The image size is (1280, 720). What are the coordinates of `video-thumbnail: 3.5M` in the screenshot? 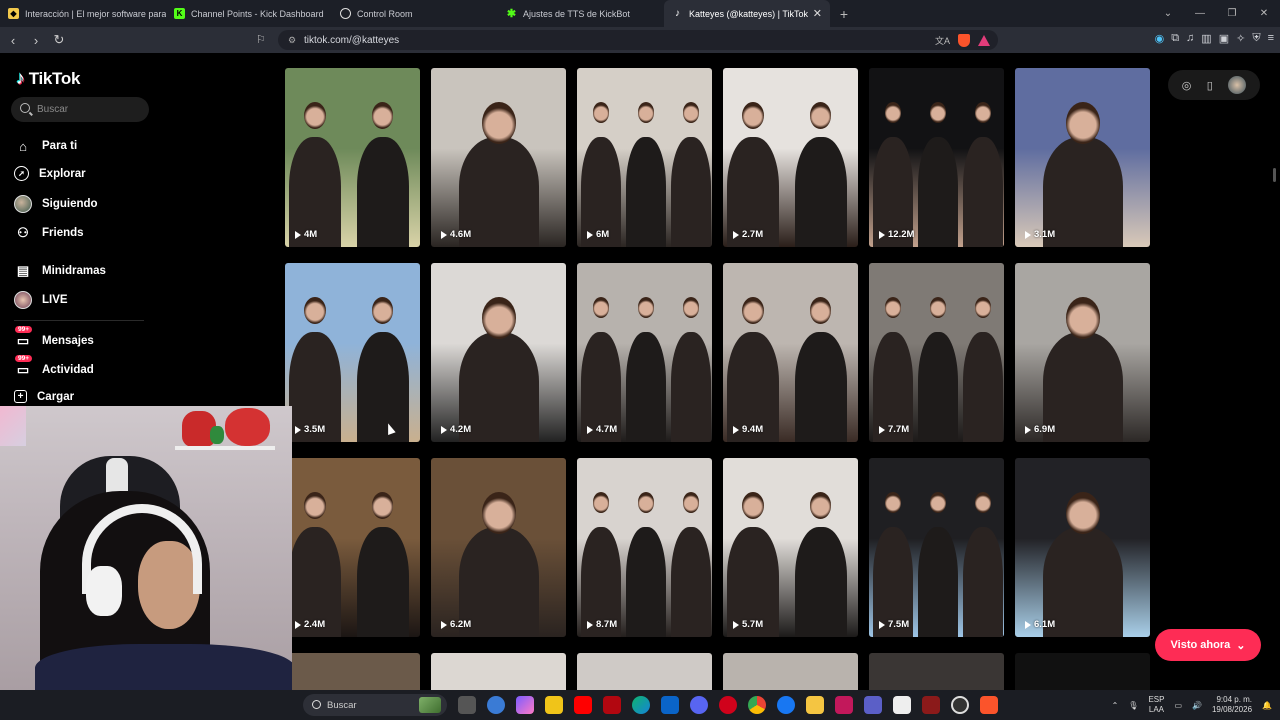 It's located at (352, 352).